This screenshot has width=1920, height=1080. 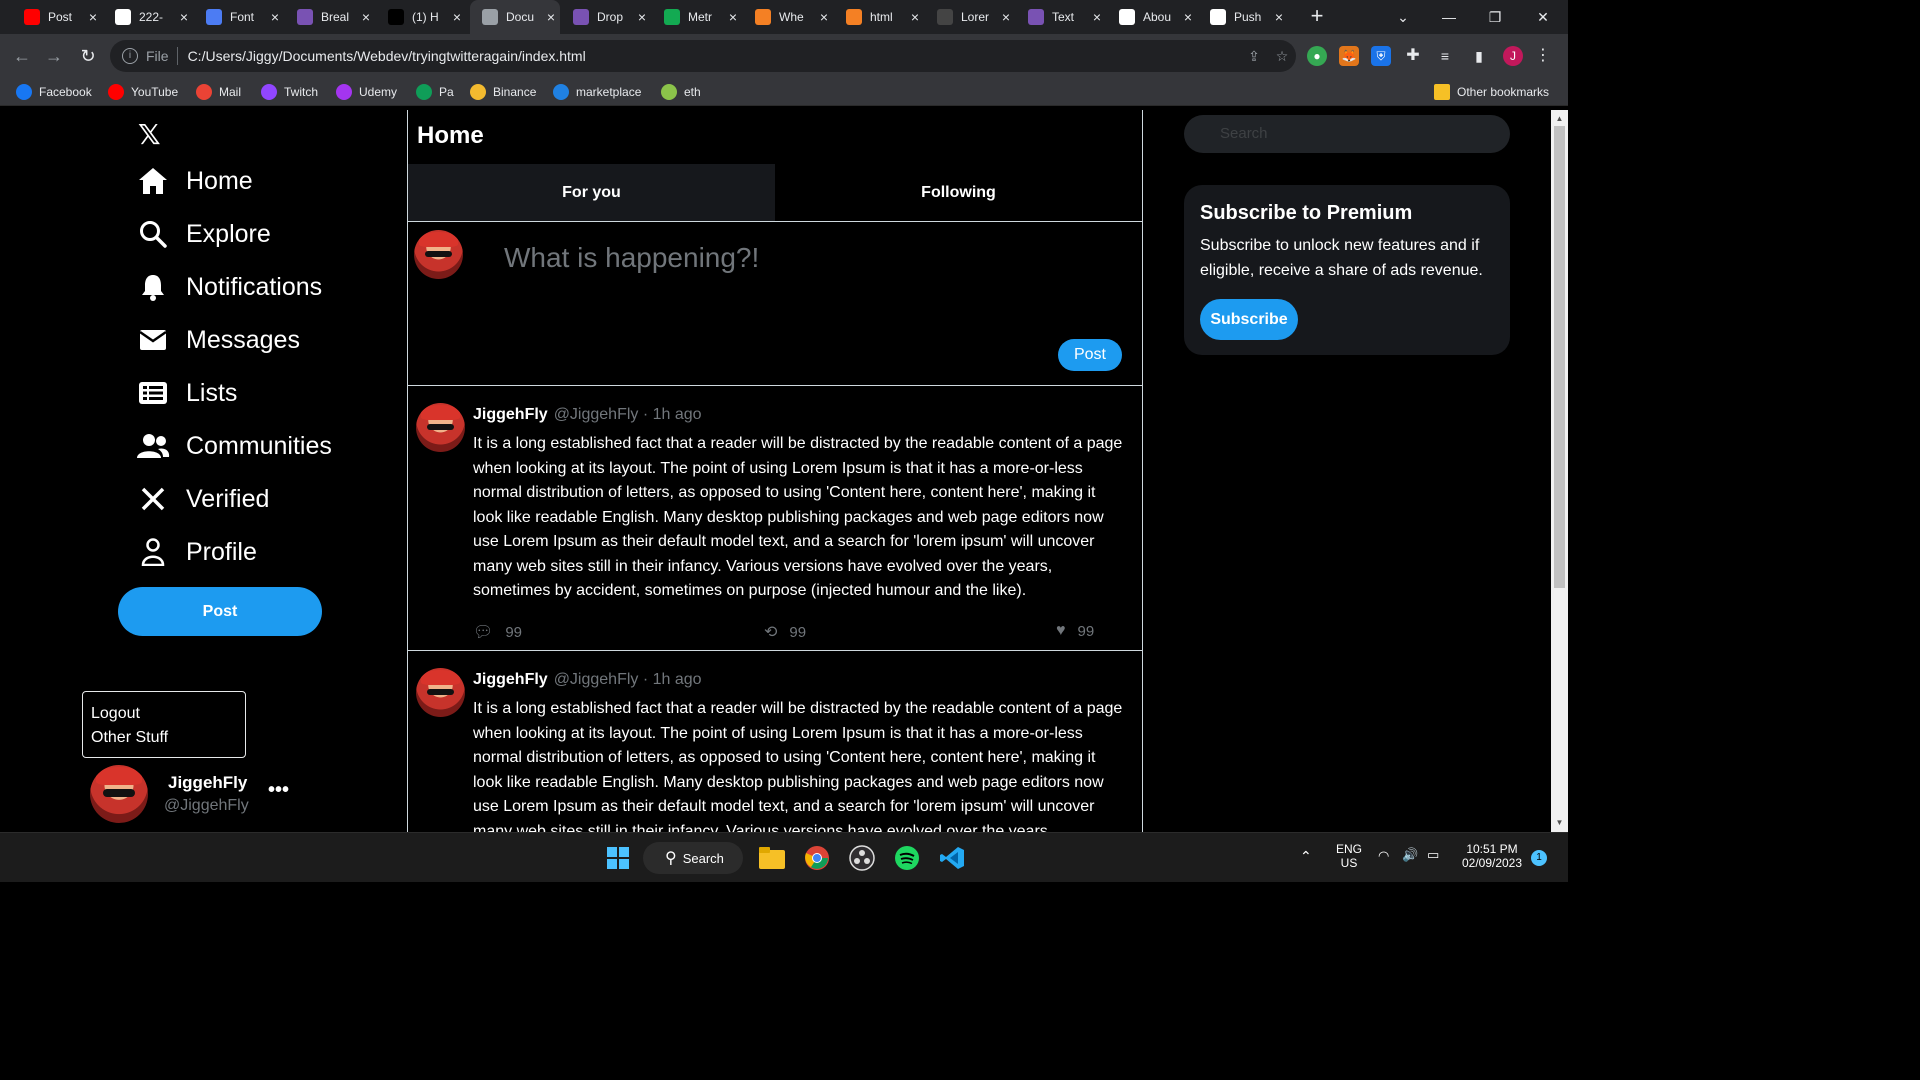 What do you see at coordinates (1090, 355) in the screenshot?
I see `compose-post-button: Post` at bounding box center [1090, 355].